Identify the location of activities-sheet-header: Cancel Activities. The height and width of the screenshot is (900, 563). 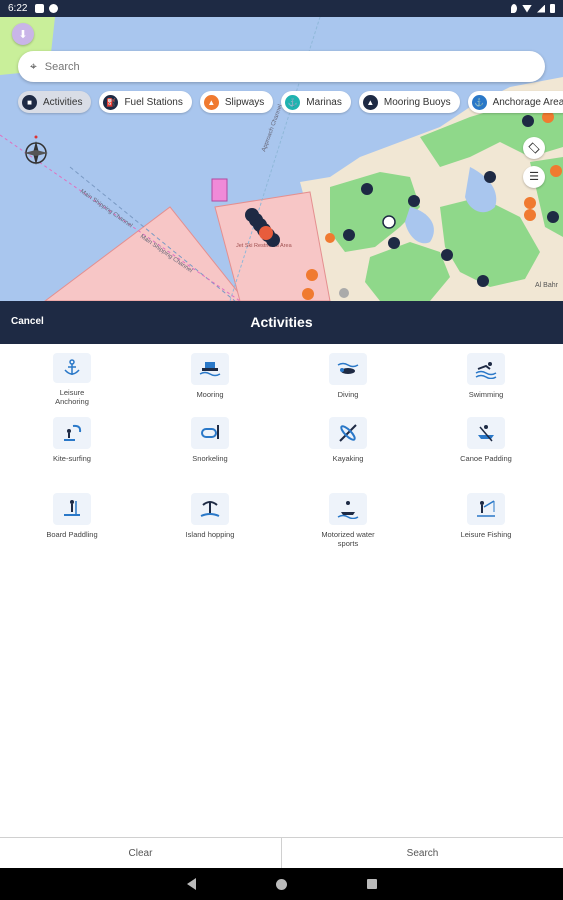
(281, 322).